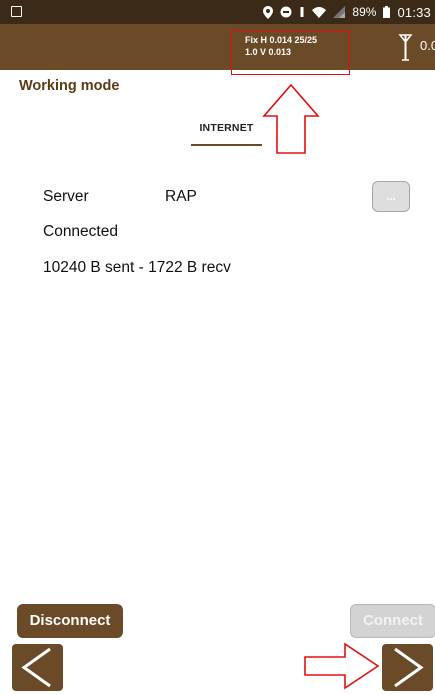 The width and height of the screenshot is (435, 695). I want to click on next-button, so click(407, 667).